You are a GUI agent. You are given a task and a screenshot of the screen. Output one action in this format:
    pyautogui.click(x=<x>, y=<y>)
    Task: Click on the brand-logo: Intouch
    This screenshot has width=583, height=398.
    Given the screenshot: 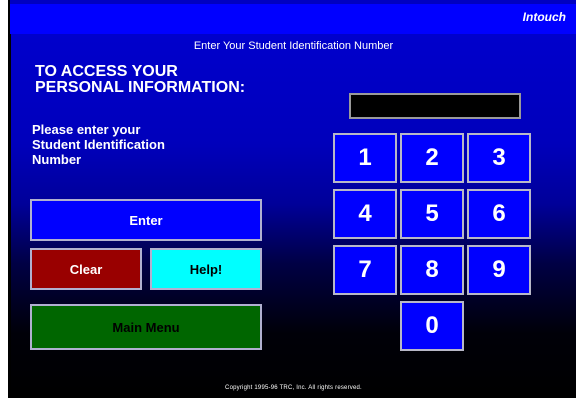 What is the action you would take?
    pyautogui.click(x=544, y=17)
    